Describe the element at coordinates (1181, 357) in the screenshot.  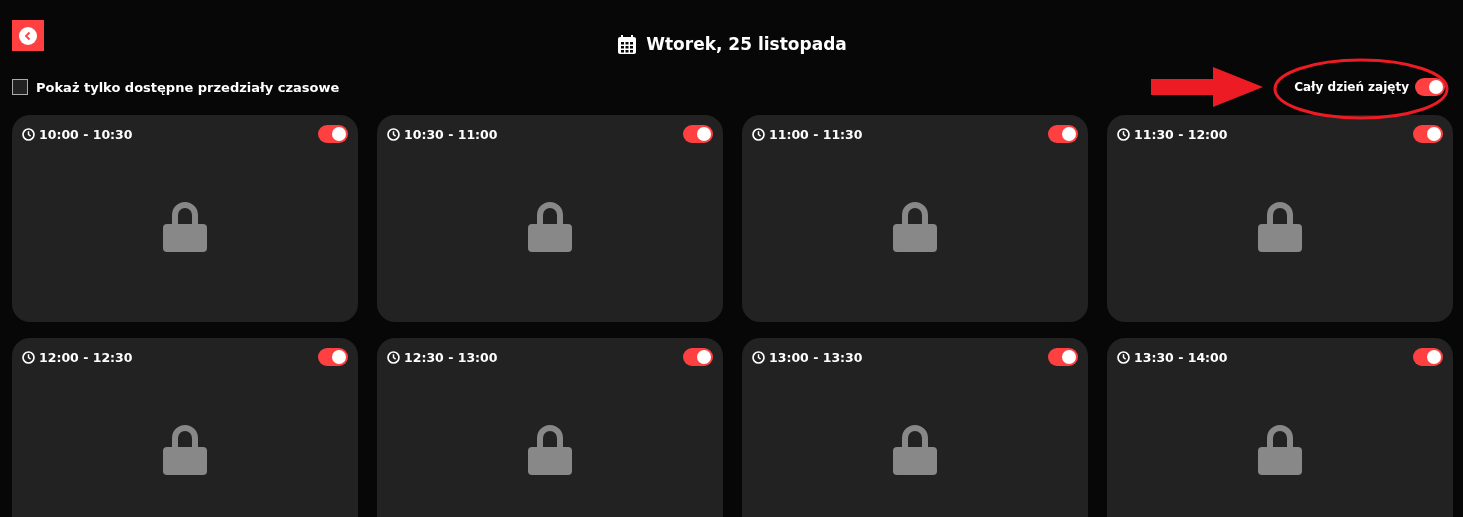
I see `slot-time: 13:30 - 14:00` at that location.